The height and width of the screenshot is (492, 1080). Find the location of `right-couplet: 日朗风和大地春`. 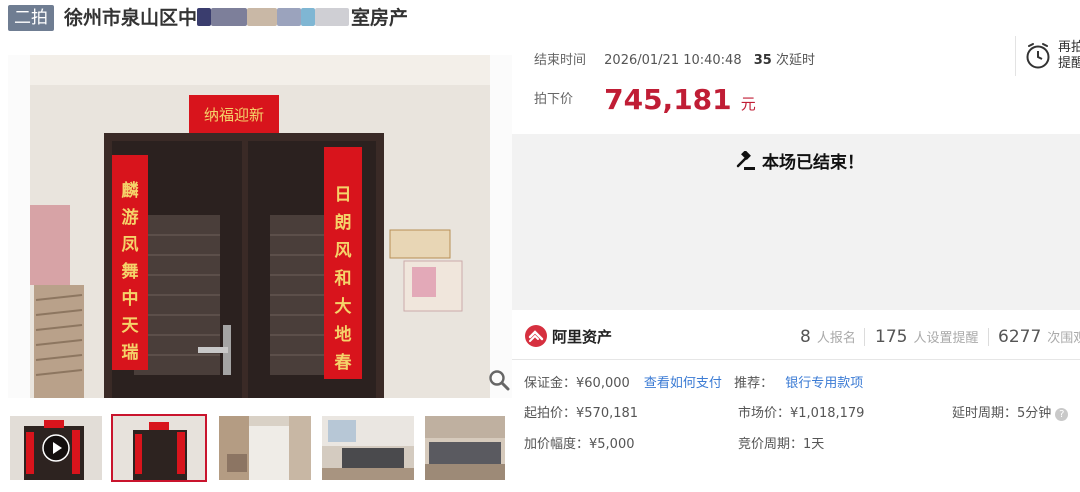

right-couplet: 日朗风和大地春 is located at coordinates (343, 279).